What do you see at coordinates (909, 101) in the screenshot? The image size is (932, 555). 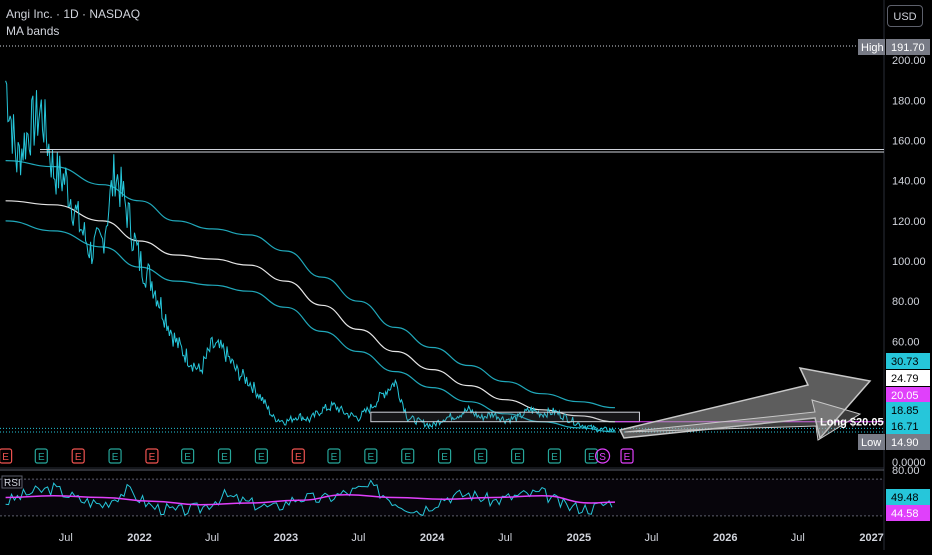 I see `price-tick-label: 180.00` at bounding box center [909, 101].